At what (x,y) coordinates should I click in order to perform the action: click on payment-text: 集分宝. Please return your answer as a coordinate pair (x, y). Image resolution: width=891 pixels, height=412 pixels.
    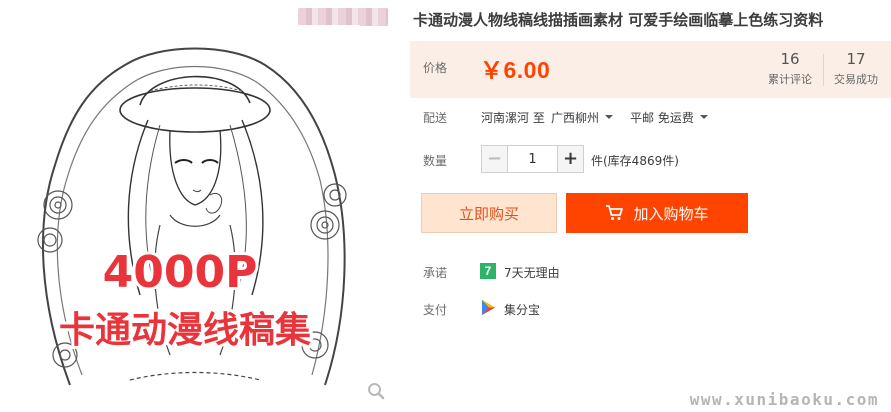
    Looking at the image, I should click on (522, 310).